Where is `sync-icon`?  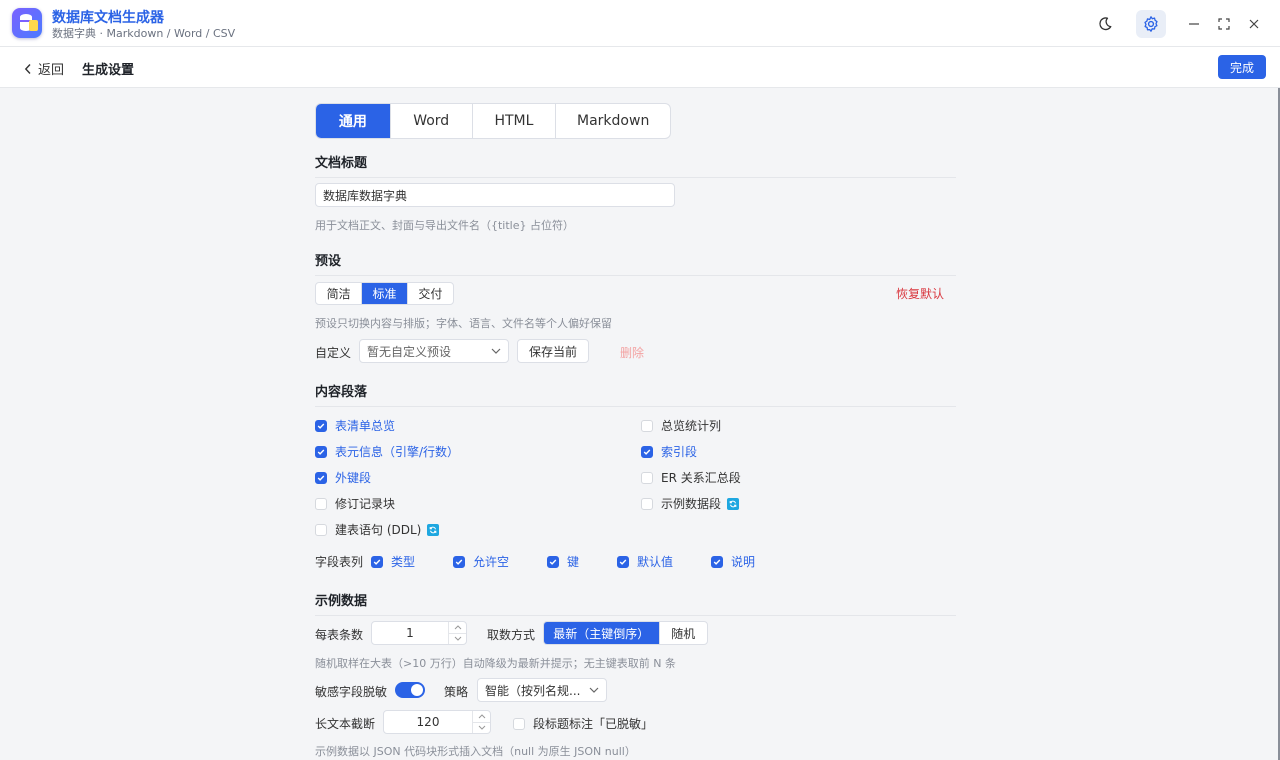 sync-icon is located at coordinates (433, 529).